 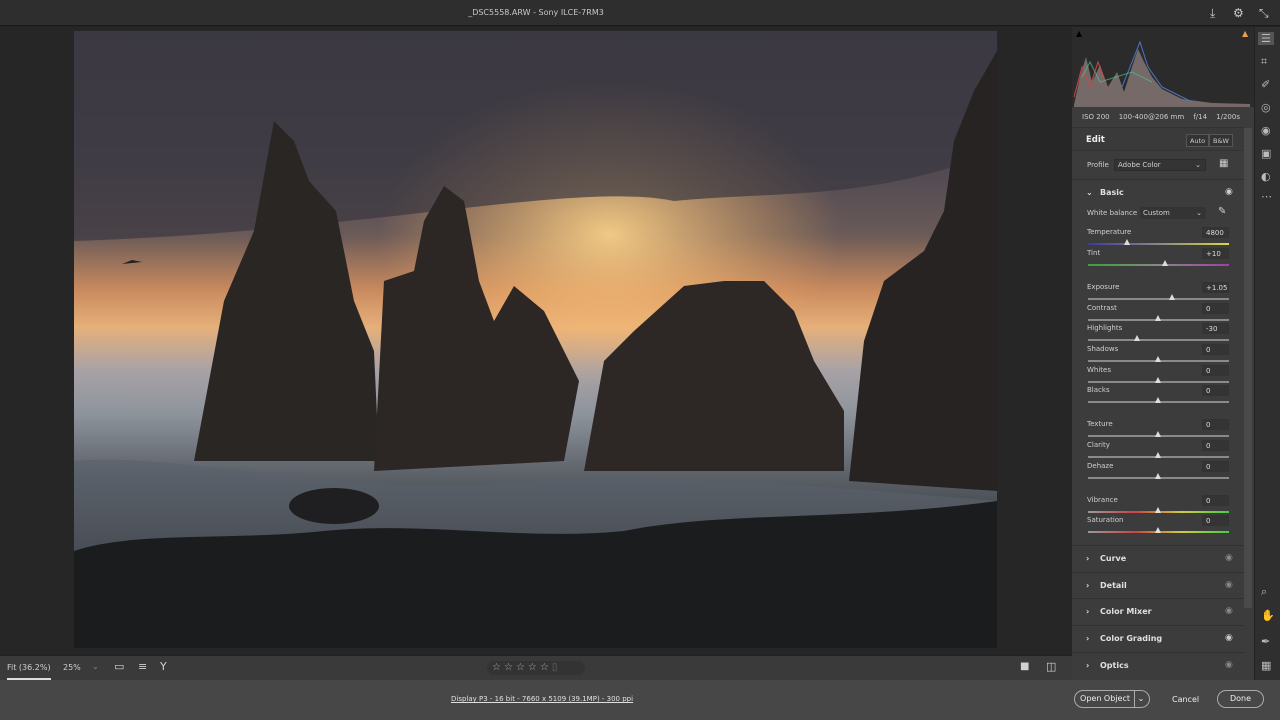 I want to click on edit-sliders-icon: ☰, so click(x=1266, y=38).